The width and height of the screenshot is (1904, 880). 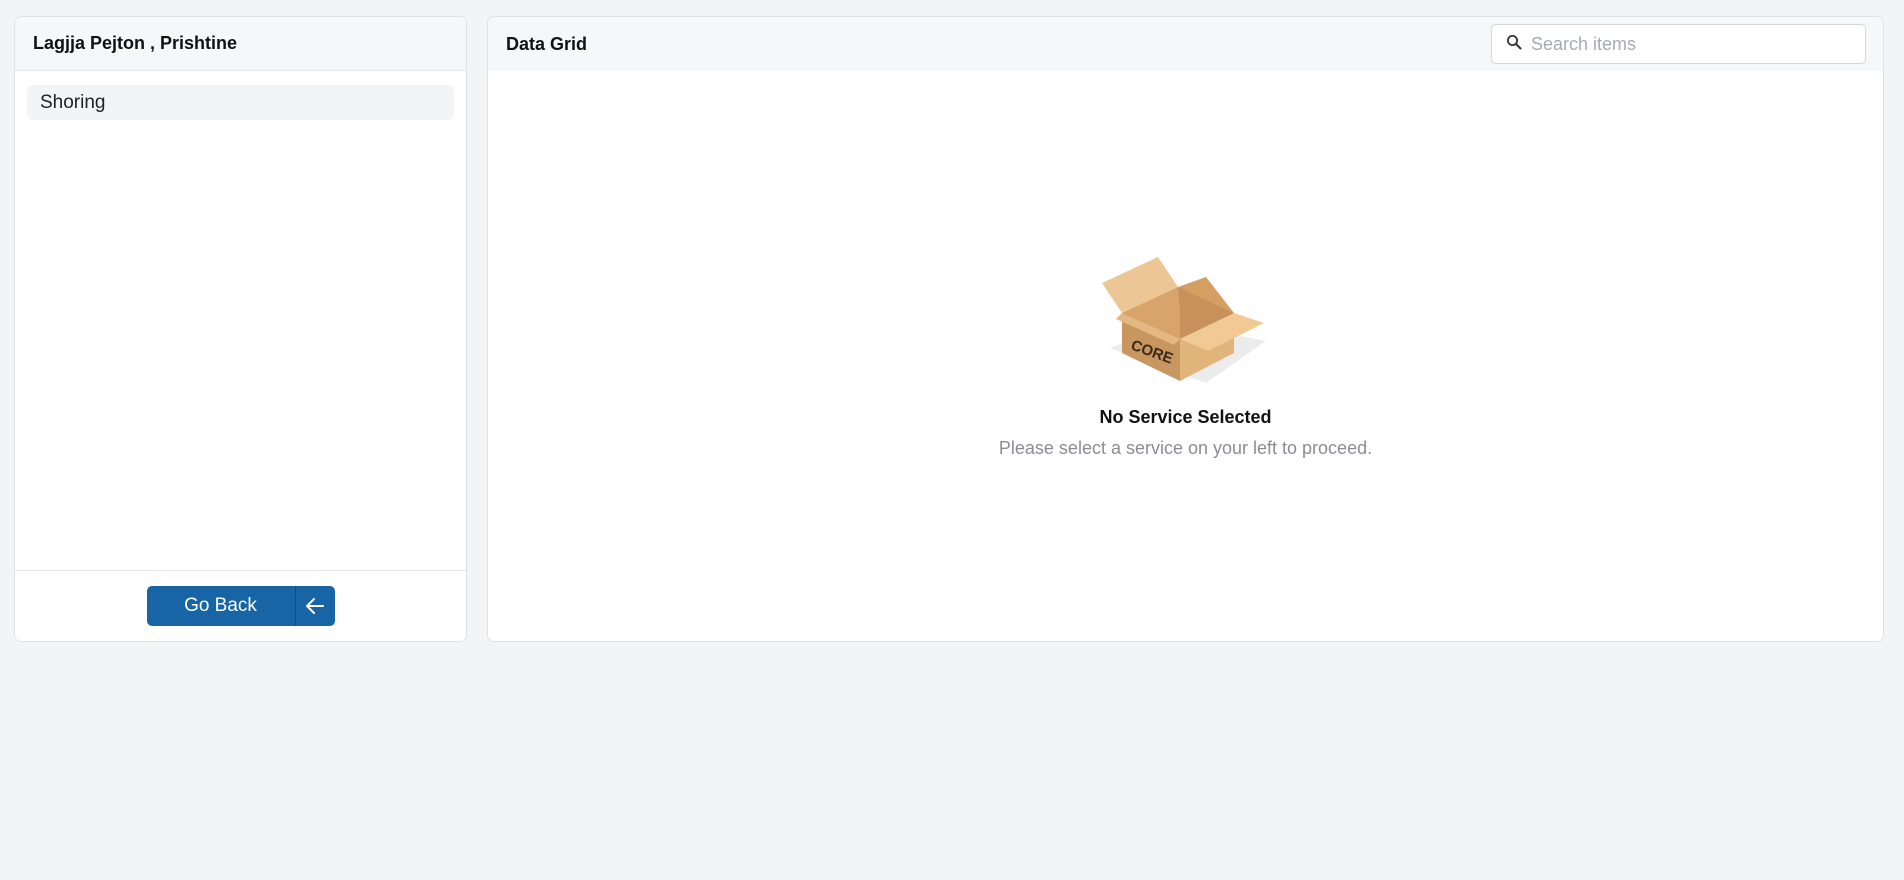 What do you see at coordinates (547, 43) in the screenshot?
I see `data-grid-title: Data Grid` at bounding box center [547, 43].